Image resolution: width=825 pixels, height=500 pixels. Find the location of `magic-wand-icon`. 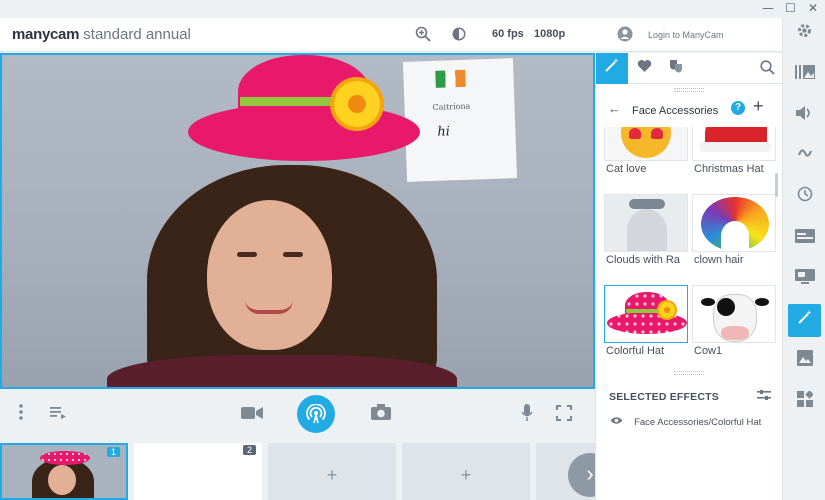

magic-wand-icon is located at coordinates (612, 65).